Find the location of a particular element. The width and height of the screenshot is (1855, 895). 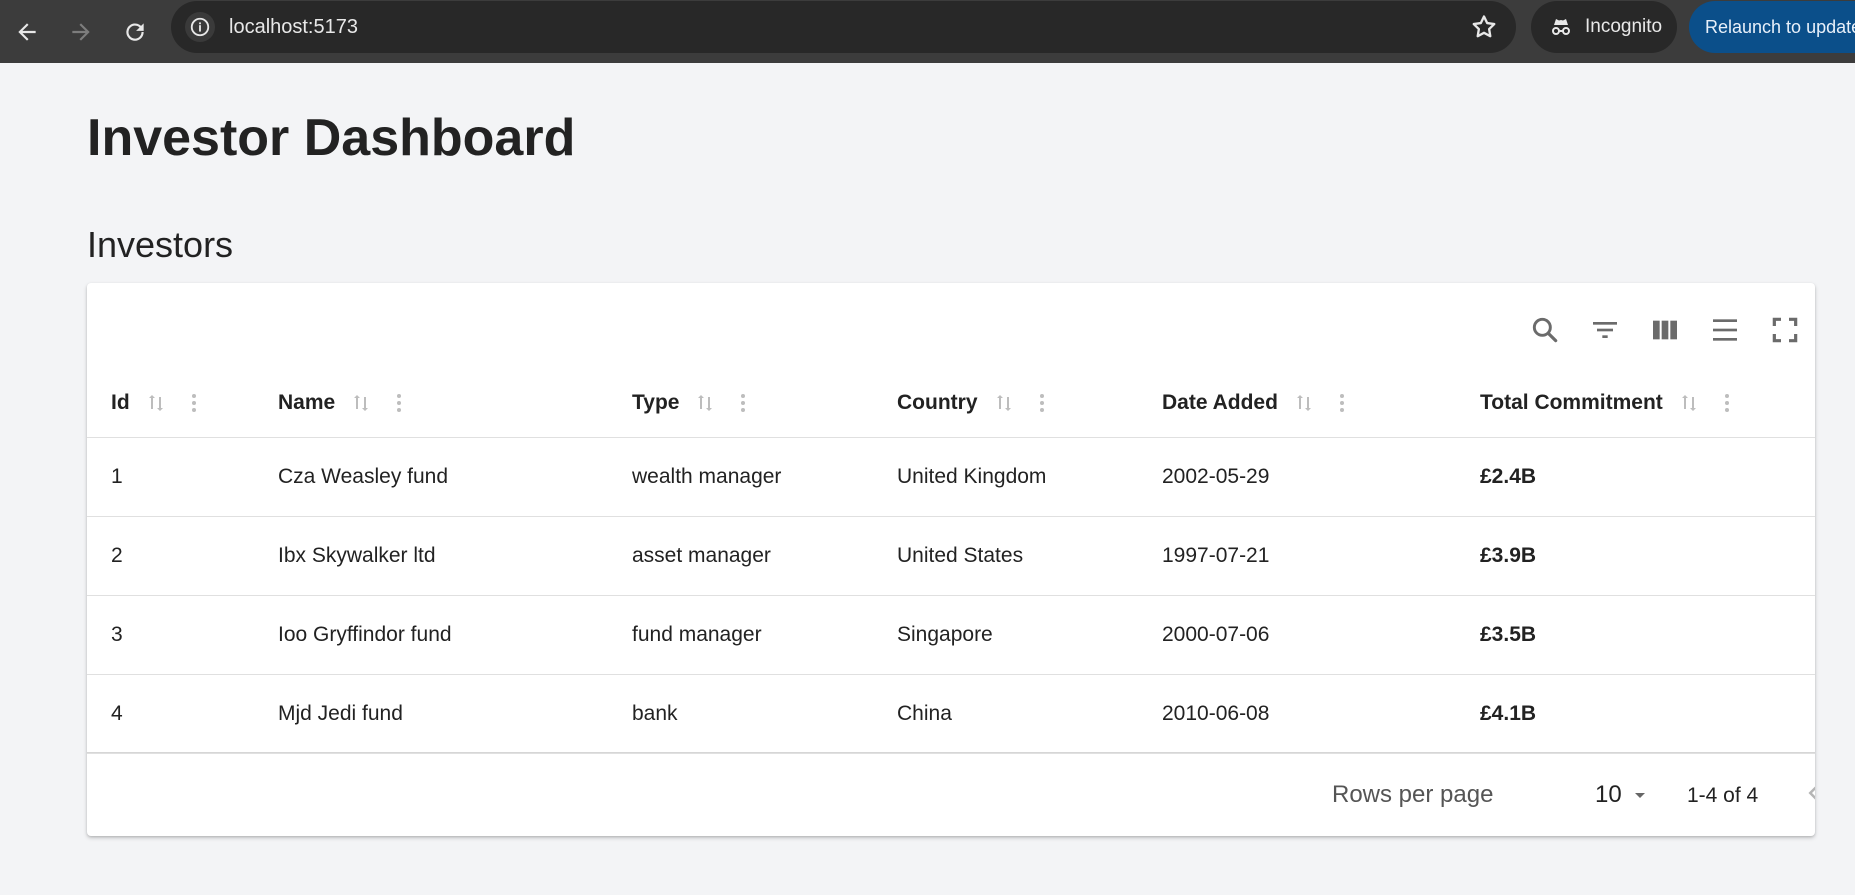

columns-icon is located at coordinates (1665, 330).